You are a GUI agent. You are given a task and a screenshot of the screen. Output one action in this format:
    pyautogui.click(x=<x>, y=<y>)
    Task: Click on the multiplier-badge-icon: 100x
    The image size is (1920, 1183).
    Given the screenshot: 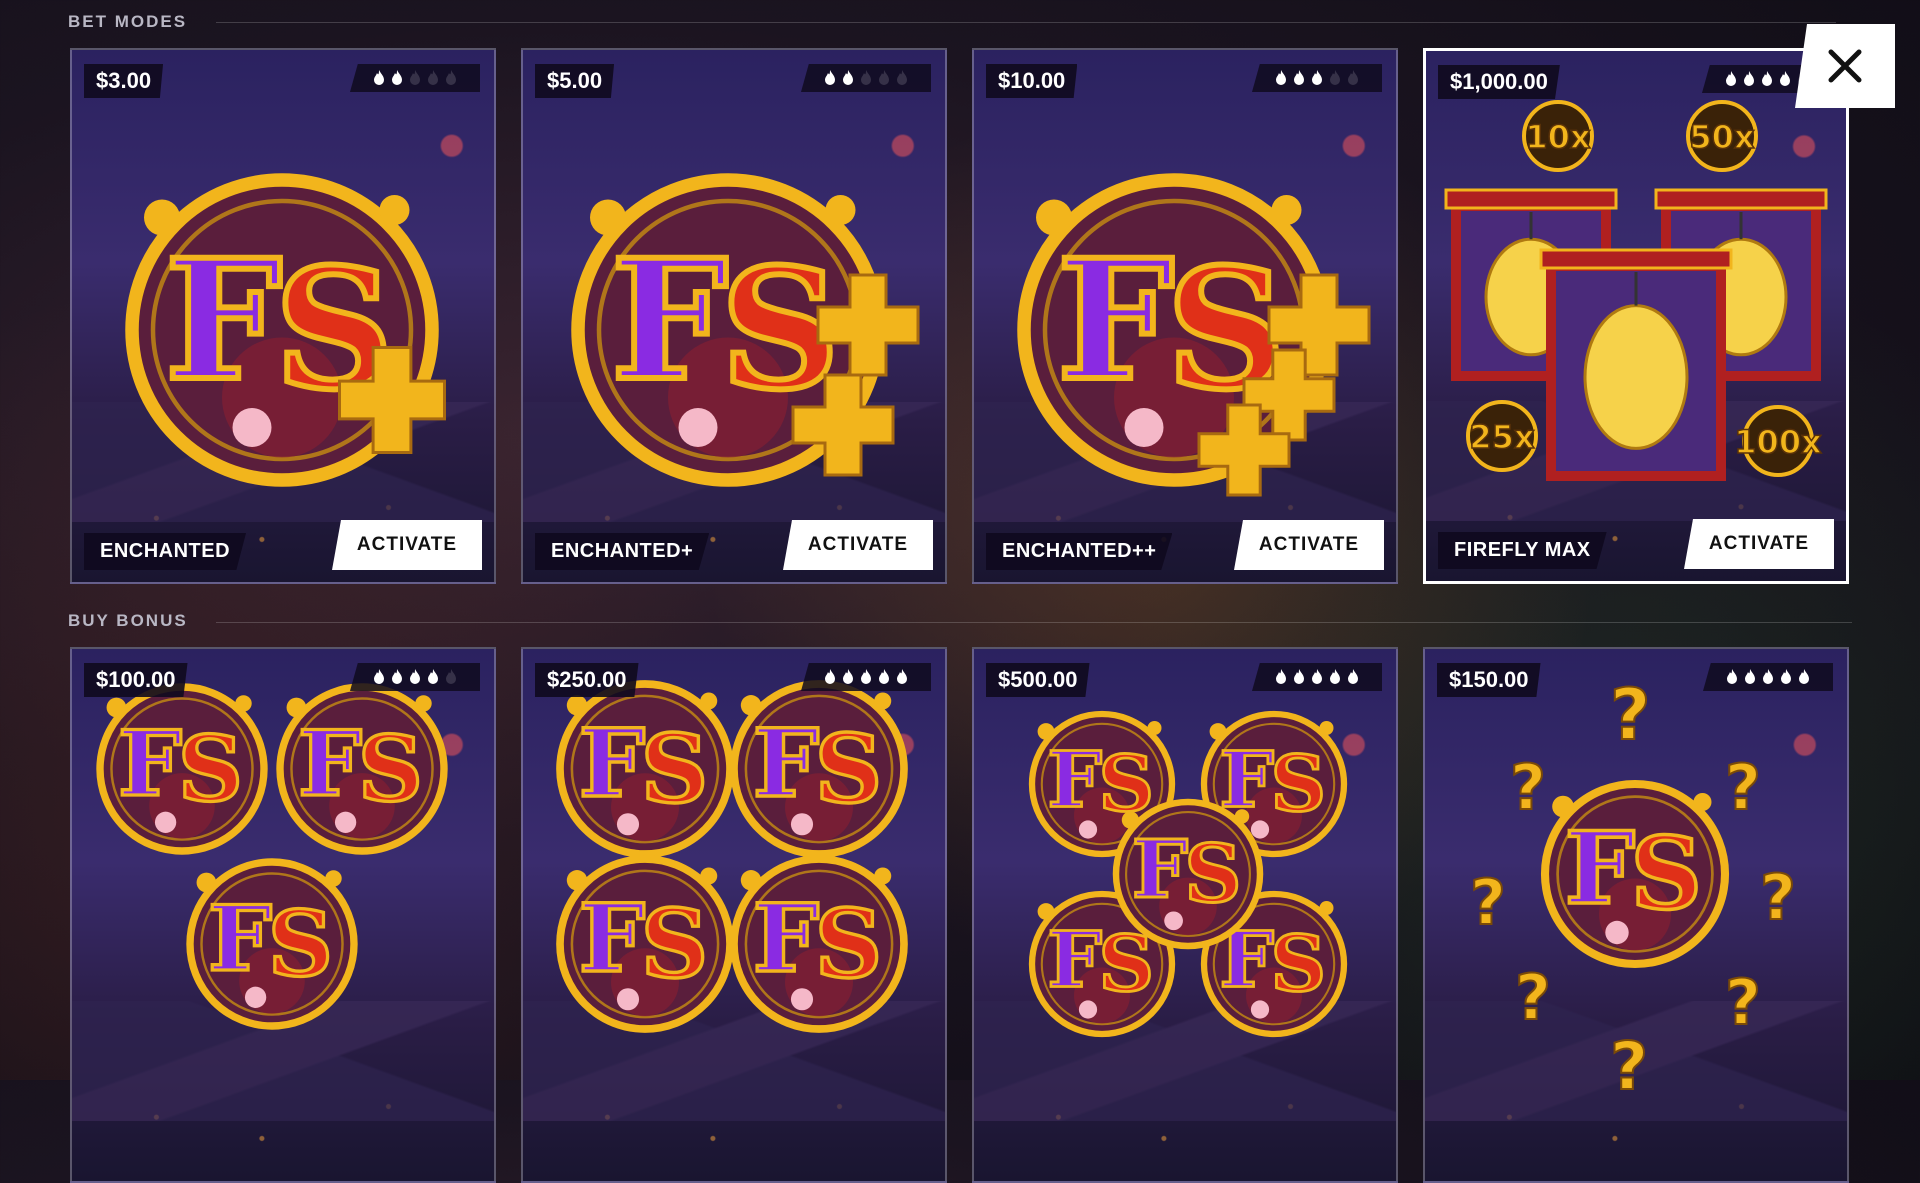 What is the action you would take?
    pyautogui.click(x=1778, y=441)
    